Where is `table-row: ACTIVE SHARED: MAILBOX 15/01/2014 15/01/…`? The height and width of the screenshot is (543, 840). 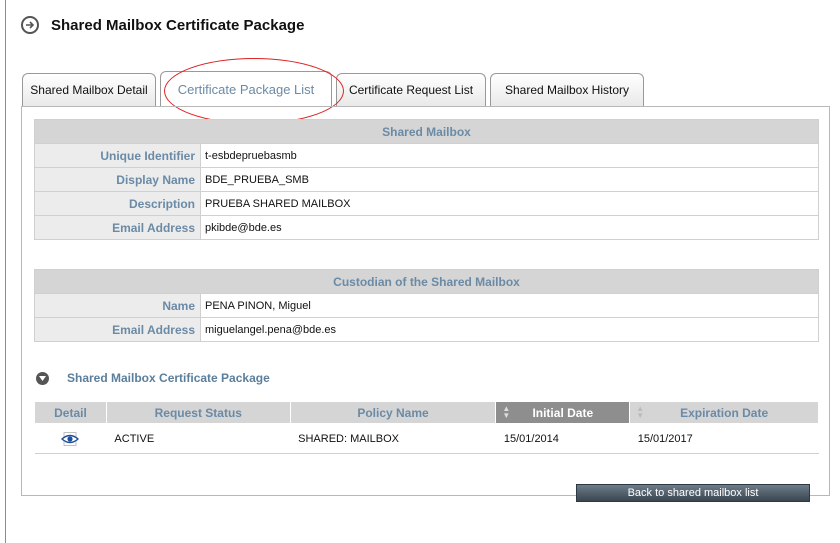 table-row: ACTIVE SHARED: MAILBOX 15/01/2014 15/01/… is located at coordinates (426, 438).